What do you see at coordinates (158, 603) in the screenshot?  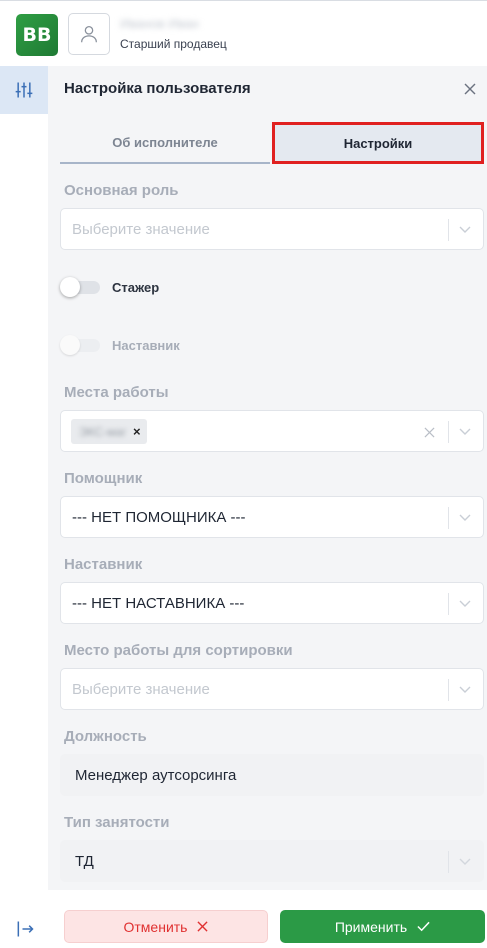 I see `mentor-value: --- НЕТ НАСТАВНИКА ---` at bounding box center [158, 603].